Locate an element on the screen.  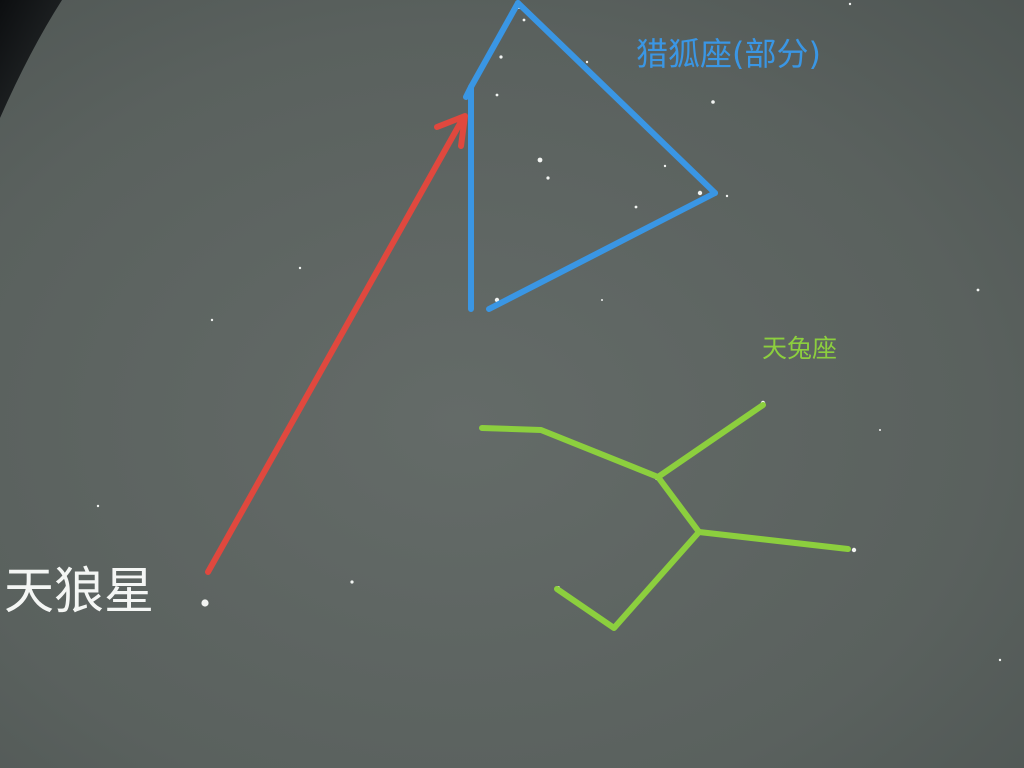
star-sirius is located at coordinates (205, 603).